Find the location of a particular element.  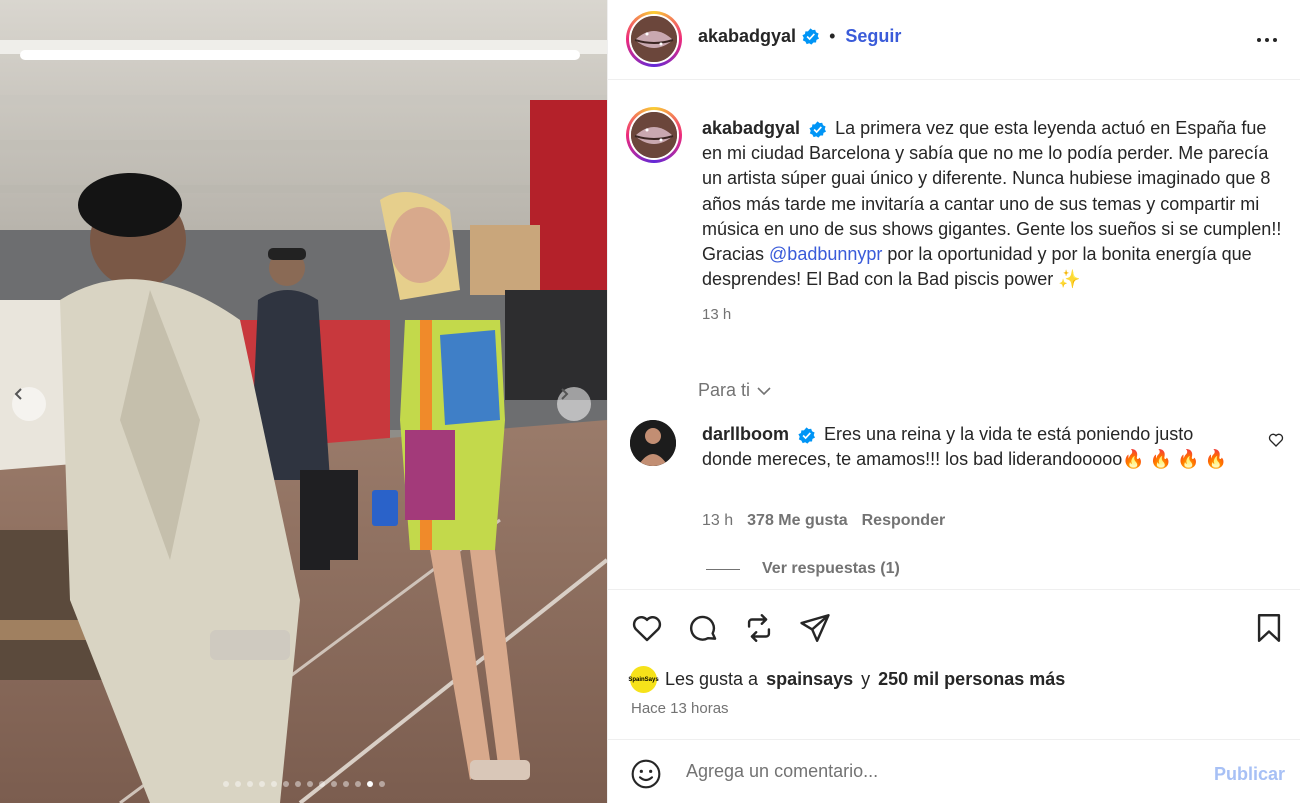

like-button is located at coordinates (647, 630).